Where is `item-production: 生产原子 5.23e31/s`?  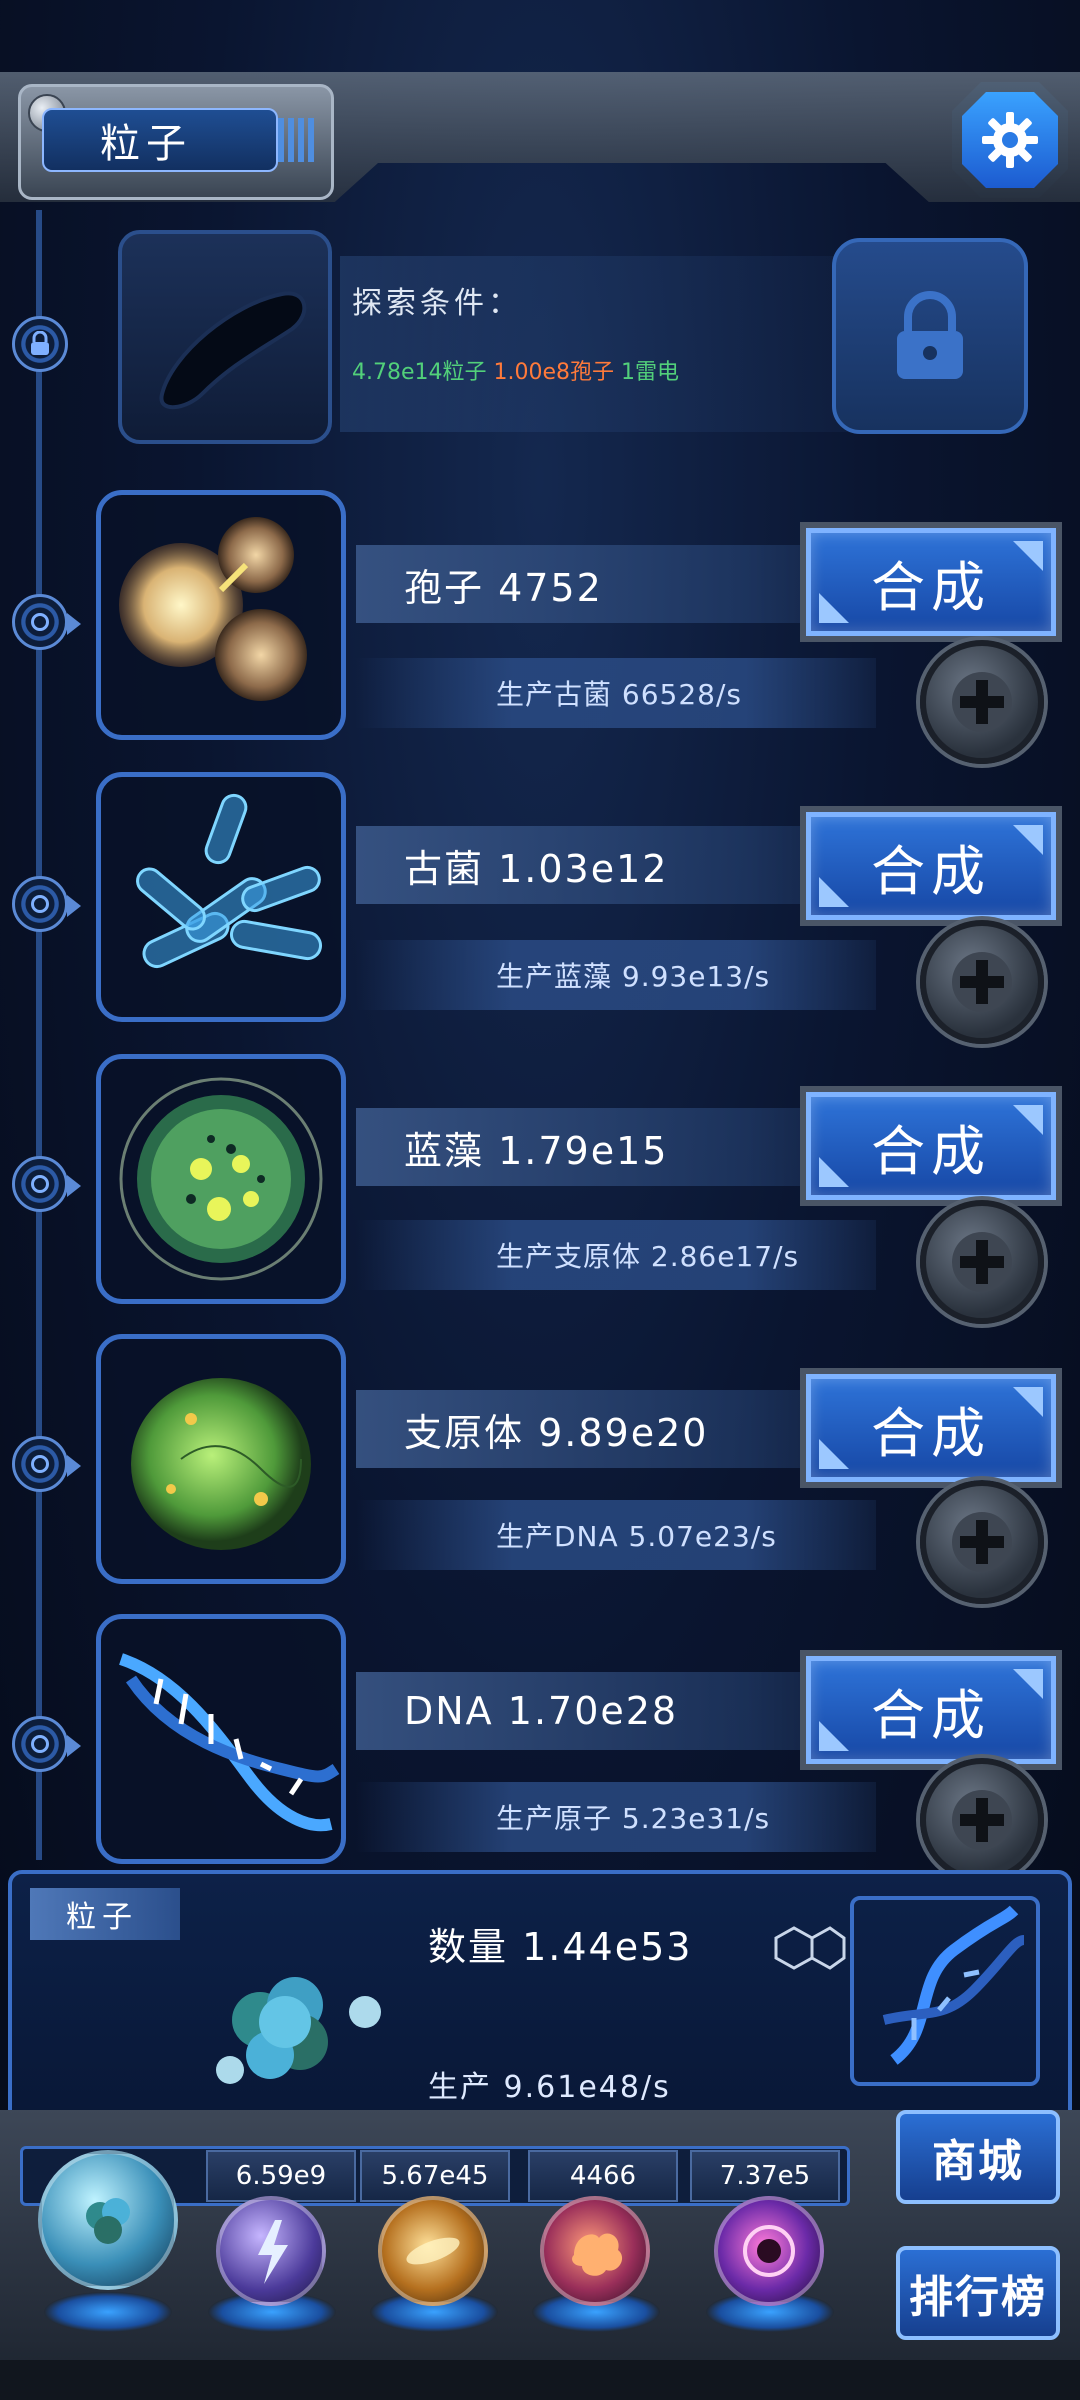
item-production: 生产原子 5.23e31/s is located at coordinates (616, 1817).